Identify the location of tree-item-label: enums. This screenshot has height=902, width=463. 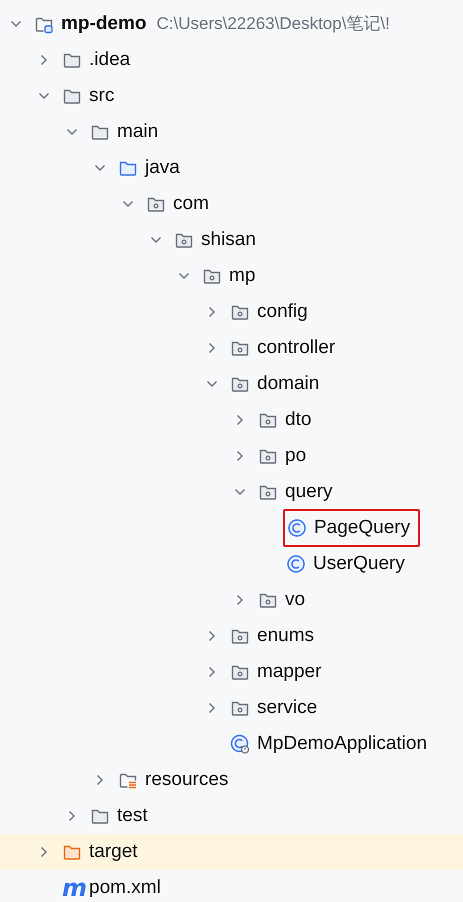
(285, 636).